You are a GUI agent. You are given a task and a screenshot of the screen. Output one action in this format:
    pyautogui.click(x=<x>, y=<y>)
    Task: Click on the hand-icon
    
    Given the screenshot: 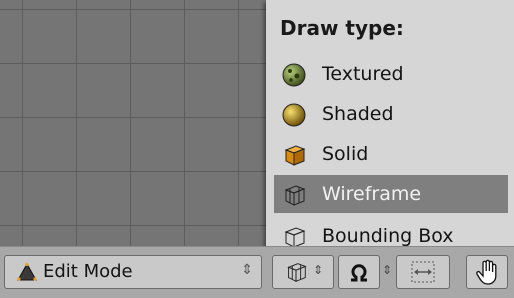 What is the action you would take?
    pyautogui.click(x=486, y=272)
    